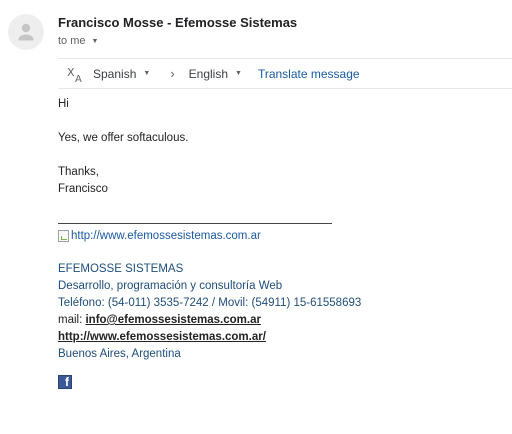  What do you see at coordinates (208, 73) in the screenshot?
I see `target-language-label: English` at bounding box center [208, 73].